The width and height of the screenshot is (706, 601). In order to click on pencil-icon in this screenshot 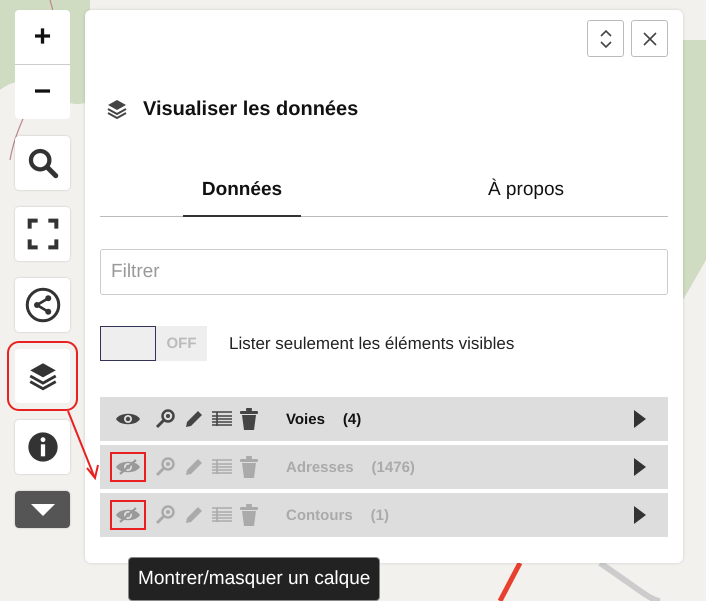, I will do `click(194, 419)`.